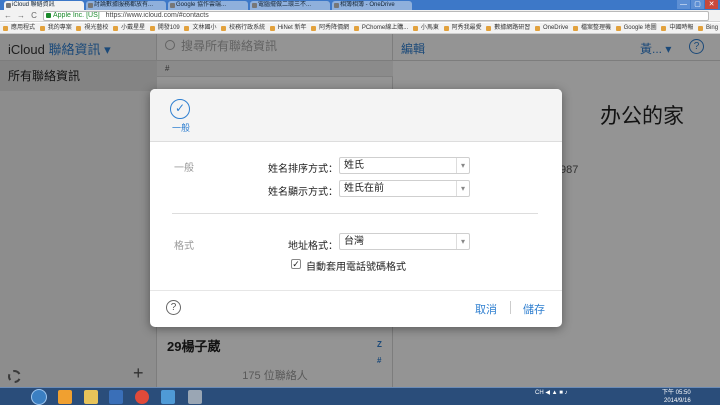 Image resolution: width=720 pixels, height=405 pixels. What do you see at coordinates (200, 28) in the screenshot?
I see `bookmark-item: 文林國小` at bounding box center [200, 28].